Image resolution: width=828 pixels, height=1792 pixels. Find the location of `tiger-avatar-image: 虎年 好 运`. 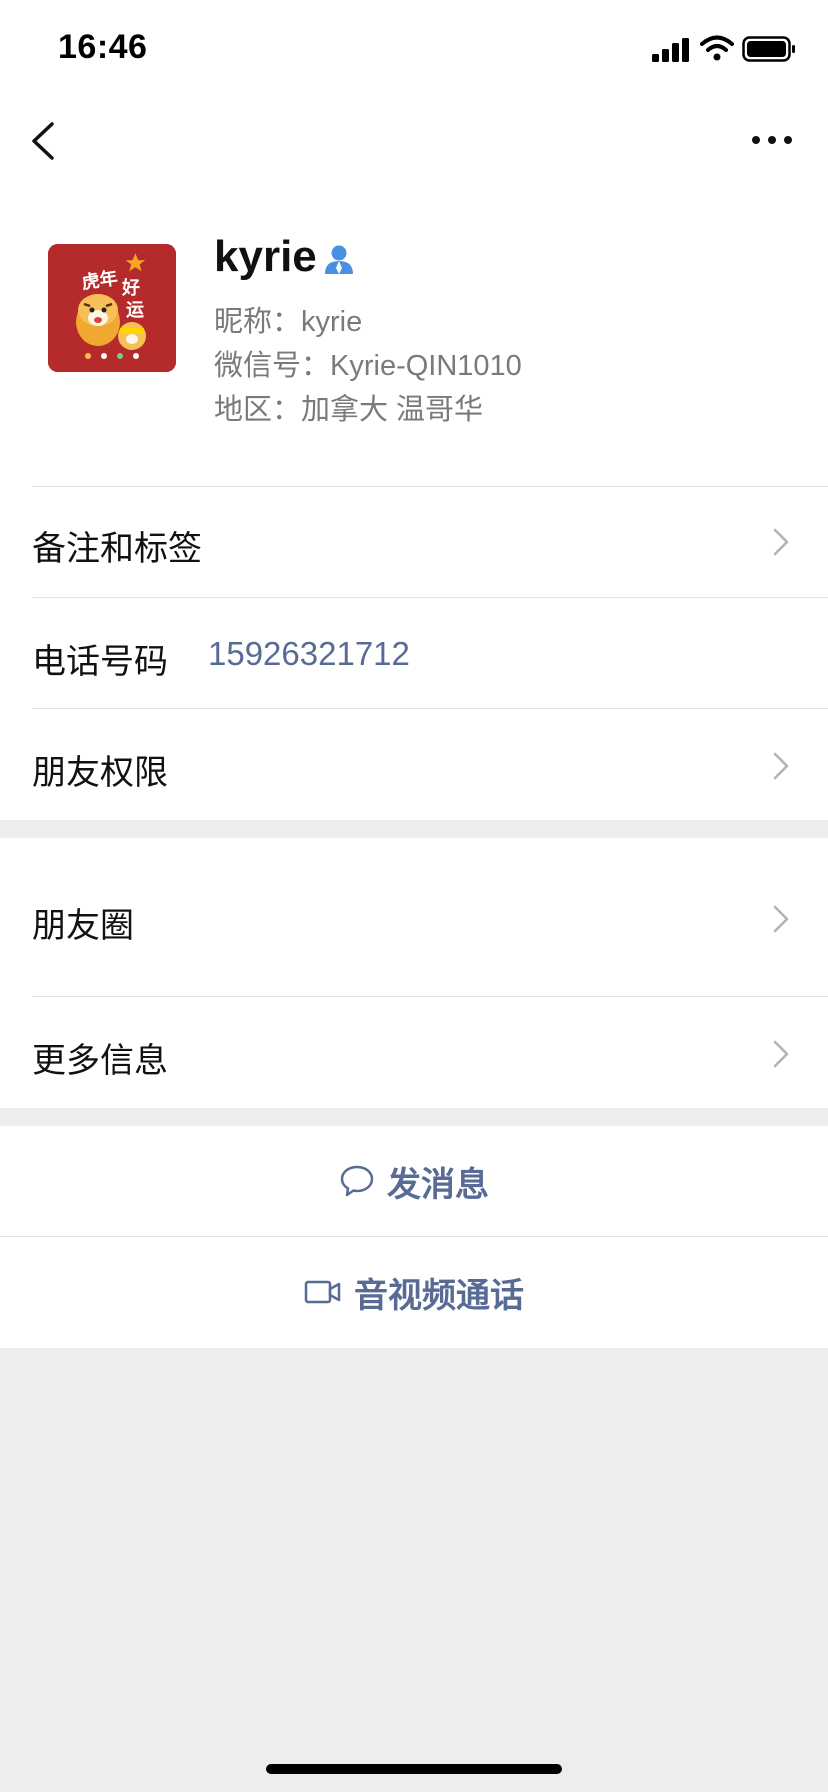

tiger-avatar-image: 虎年 好 运 is located at coordinates (112, 308).